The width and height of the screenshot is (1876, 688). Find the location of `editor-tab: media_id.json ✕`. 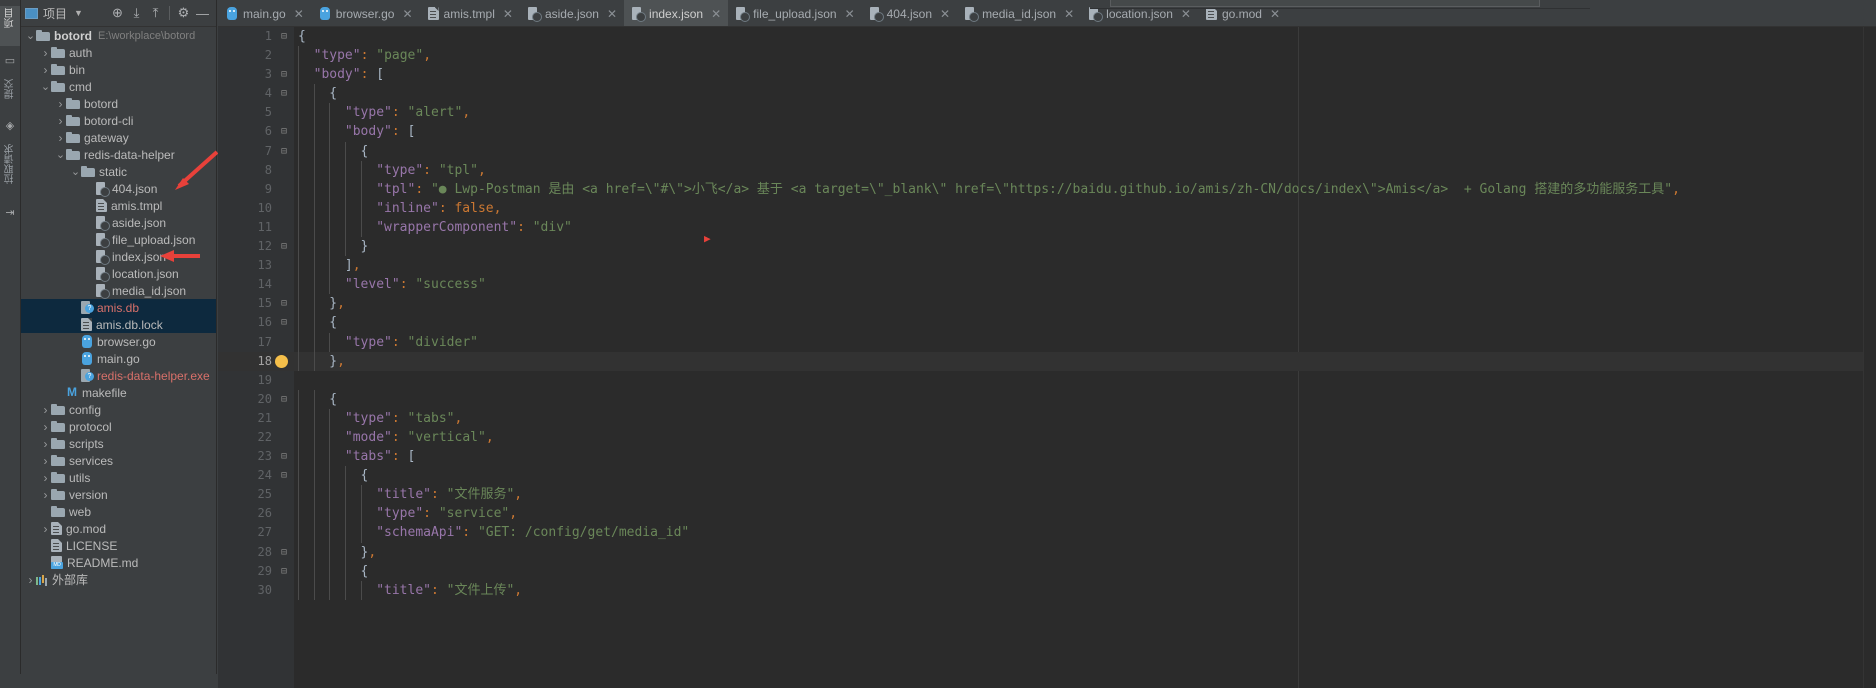

editor-tab: media_id.json ✕ is located at coordinates (1019, 13).